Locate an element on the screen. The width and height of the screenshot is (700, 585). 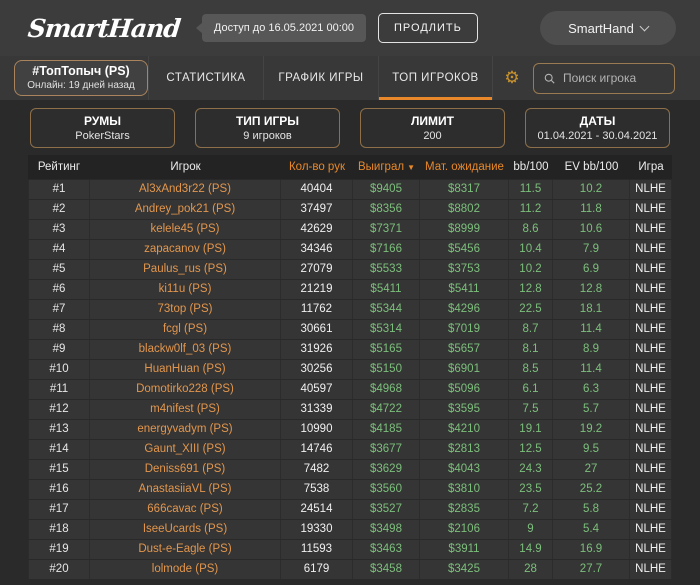
filter-label: ТИП ИГРЫ is located at coordinates (267, 120).